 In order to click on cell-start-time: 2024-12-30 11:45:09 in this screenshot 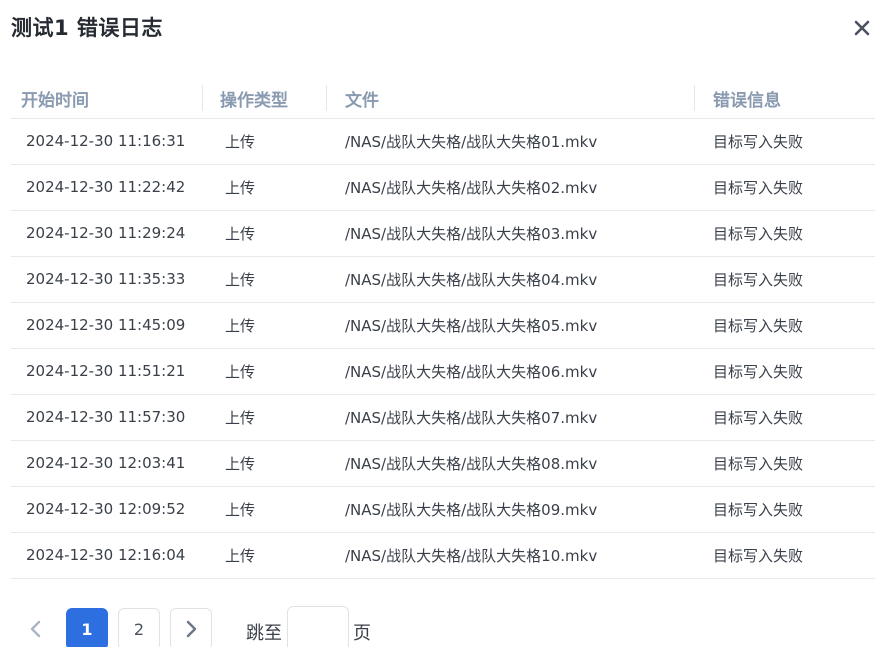, I will do `click(106, 325)`.